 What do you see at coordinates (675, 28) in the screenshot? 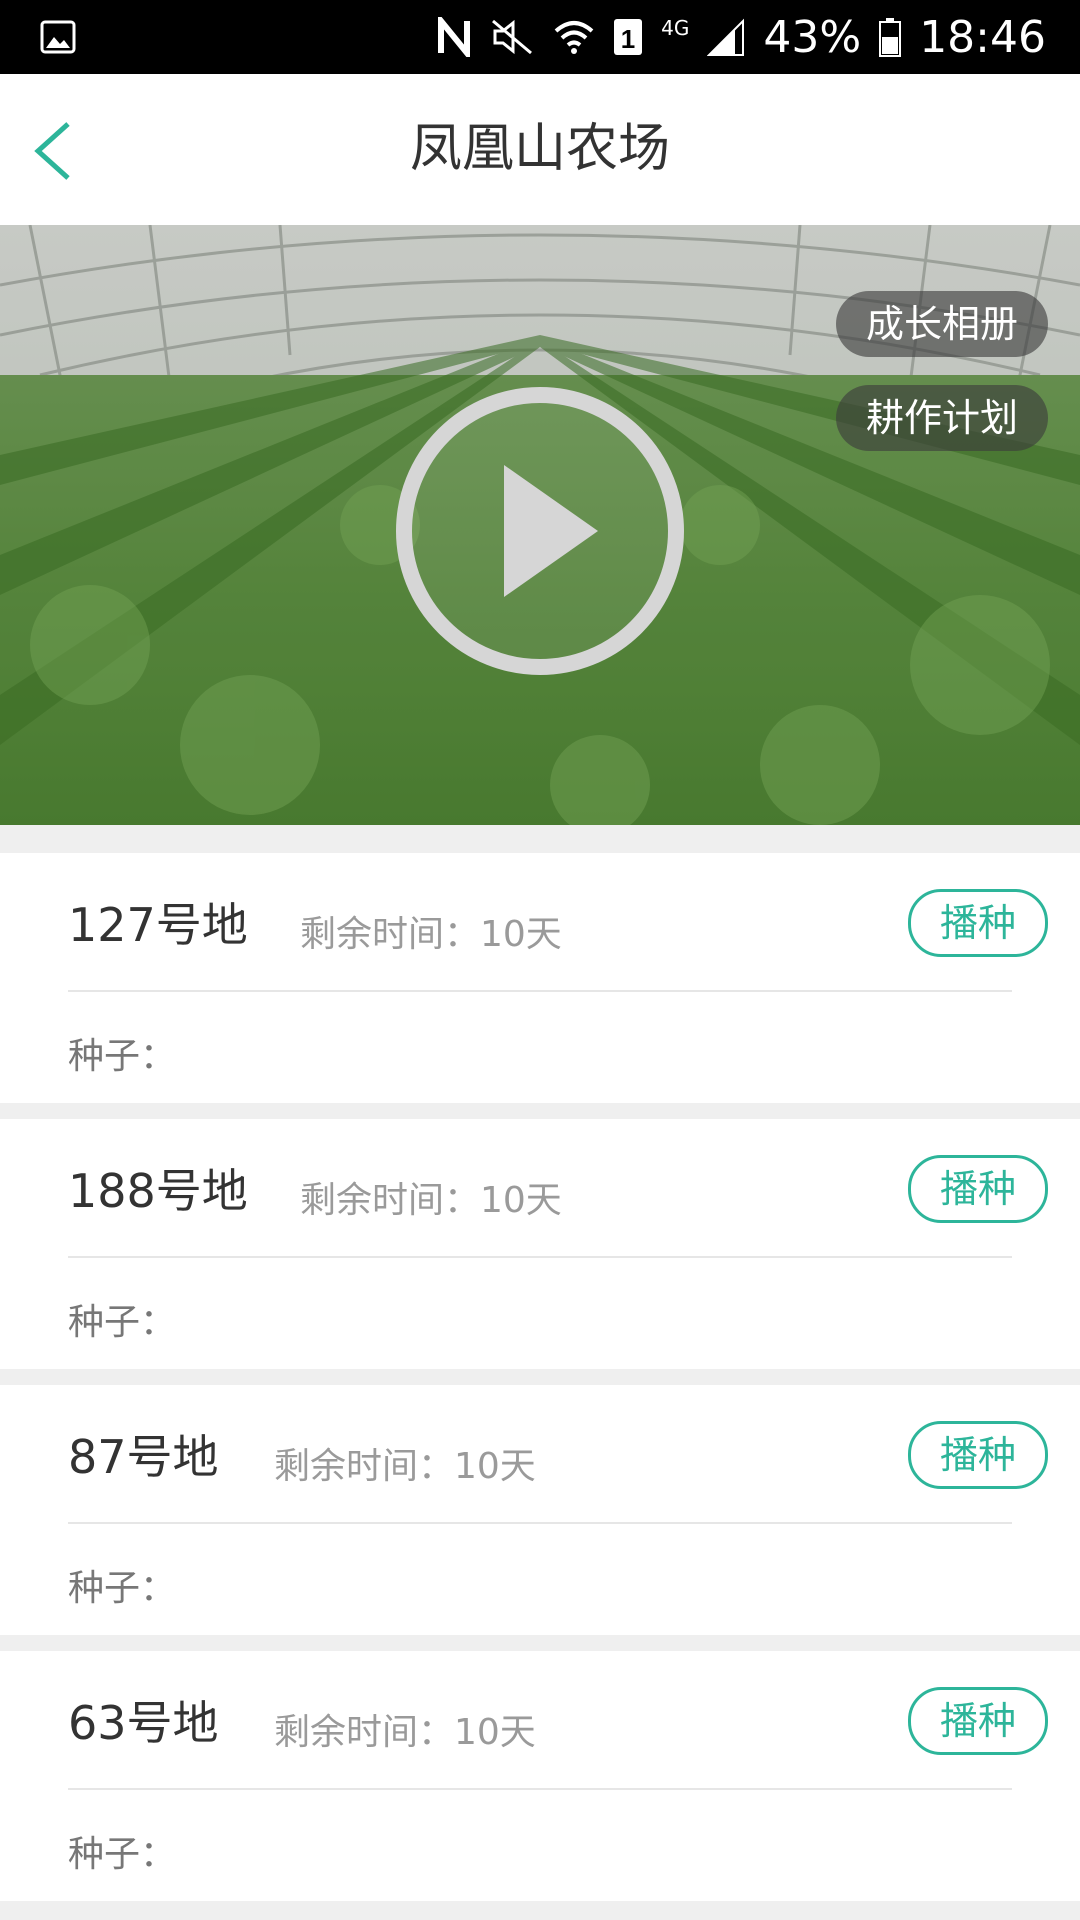
I see `network-type: 4G` at bounding box center [675, 28].